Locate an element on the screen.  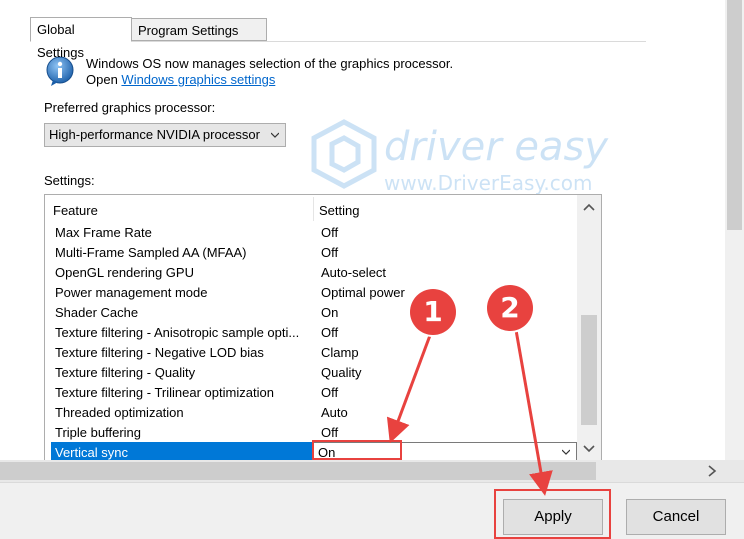
dropdown-value: High-performance NVIDIA processor is located at coordinates (154, 134).